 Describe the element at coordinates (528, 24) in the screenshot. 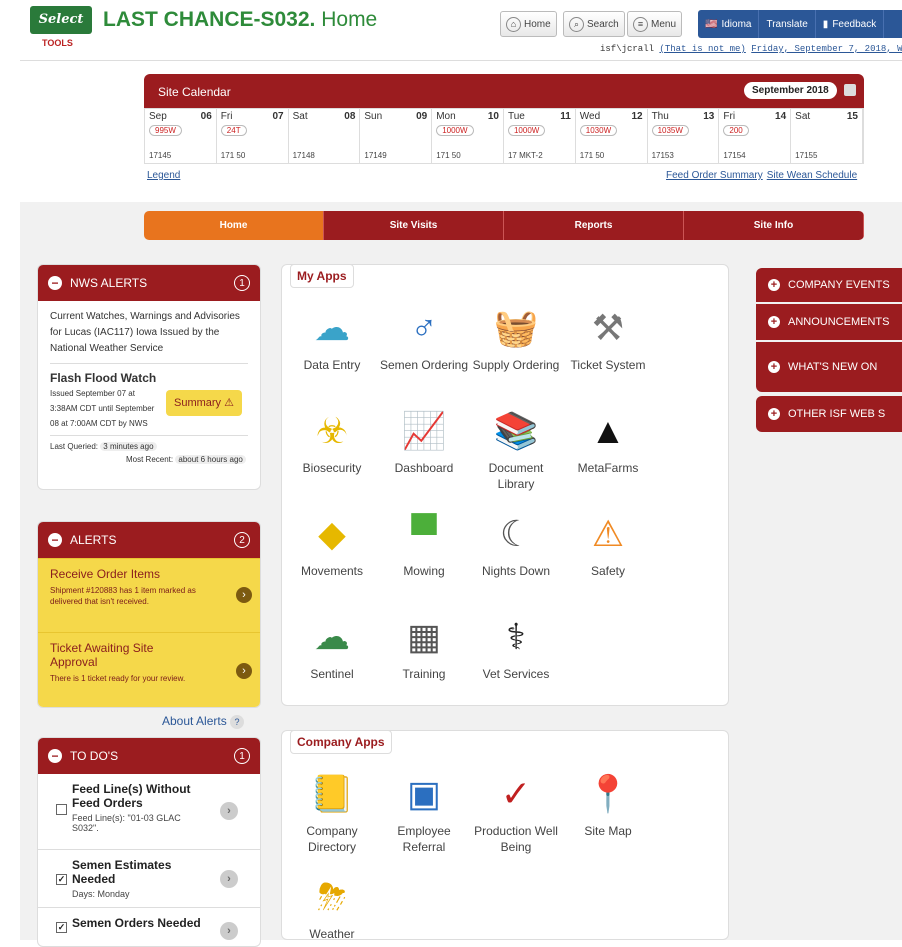

I see `home-button: ⌂ Home` at that location.